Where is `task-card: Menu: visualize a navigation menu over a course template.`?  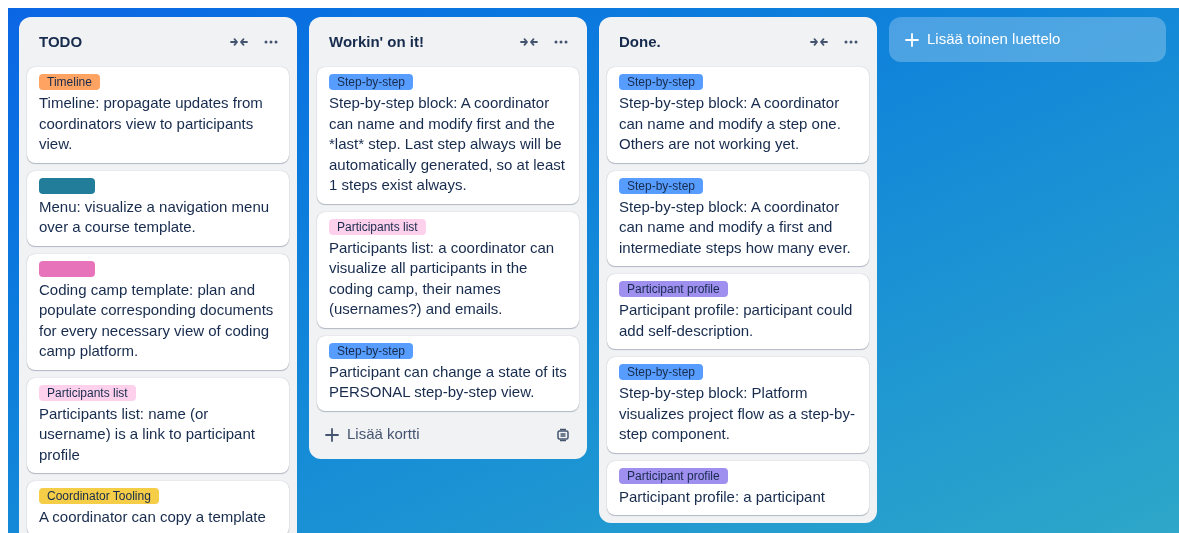
task-card: Menu: visualize a navigation menu over a course template. is located at coordinates (158, 208).